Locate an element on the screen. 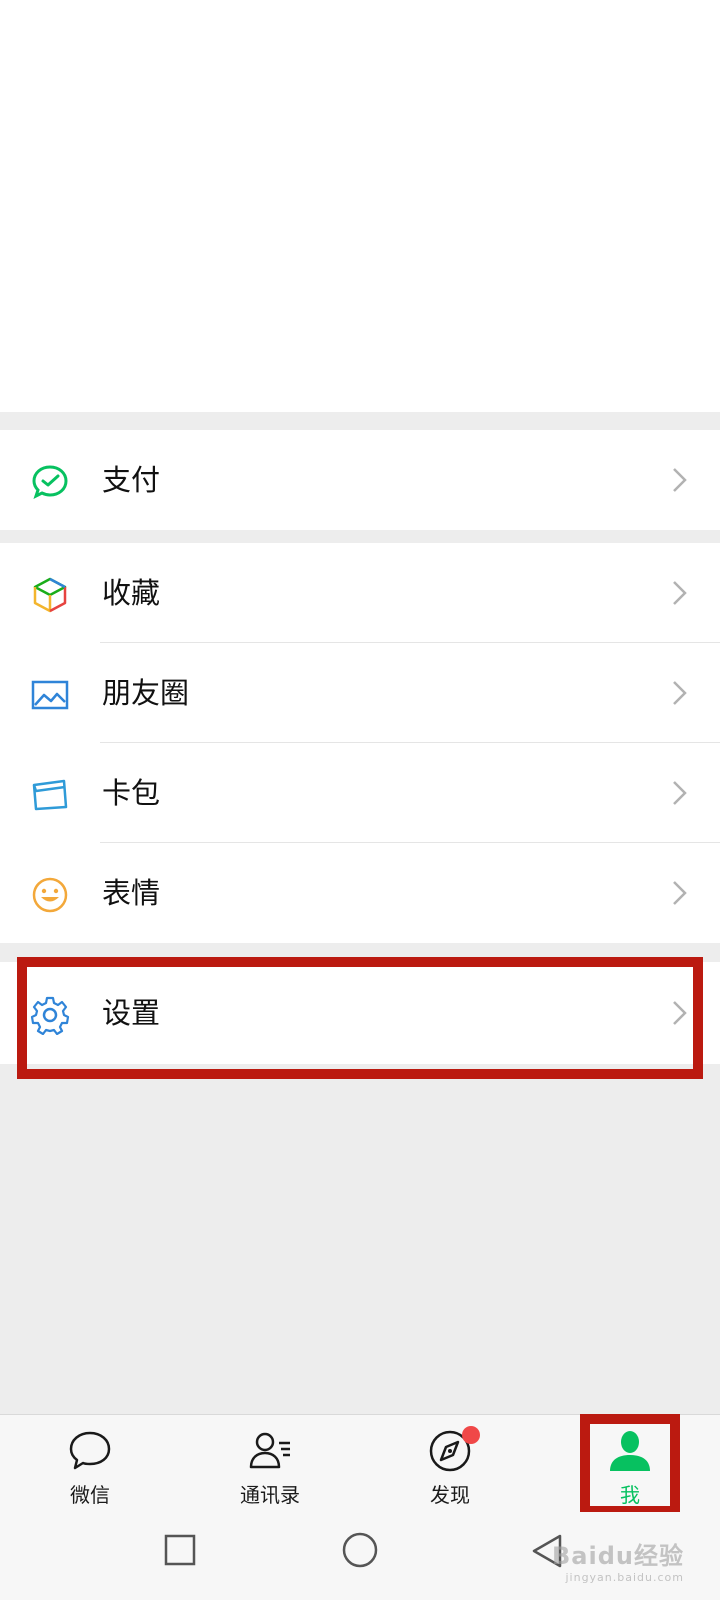 This screenshot has width=720, height=1600. menu-item-label: 支付 is located at coordinates (131, 480).